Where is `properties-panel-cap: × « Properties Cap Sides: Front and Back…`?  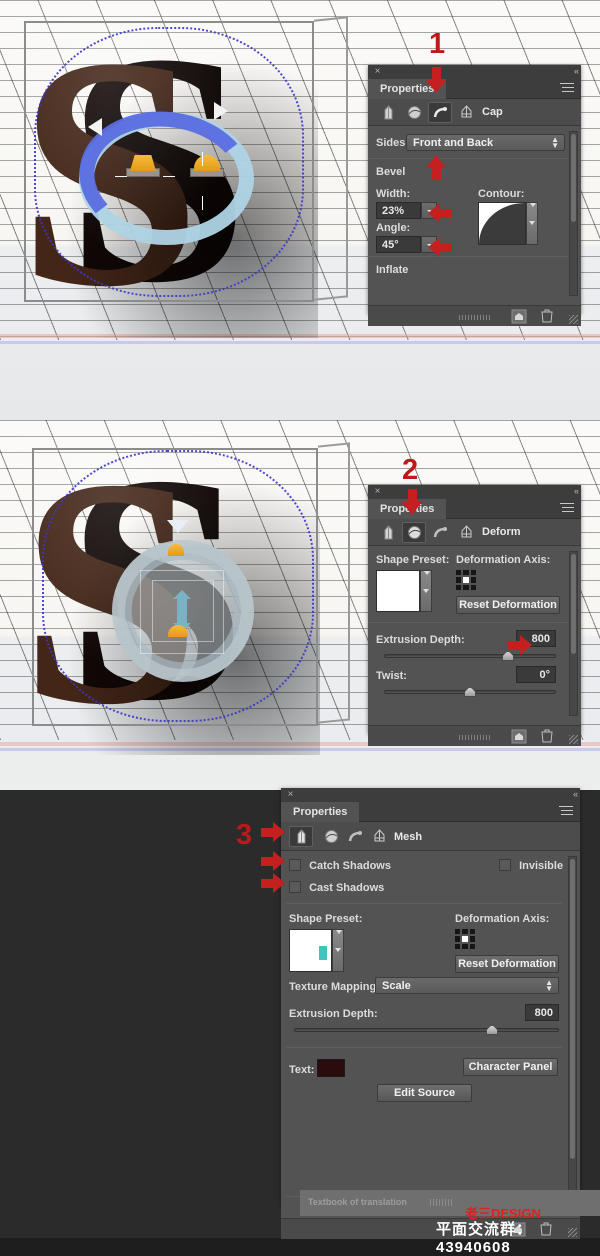
properties-panel-cap: × « Properties Cap Sides: Front and Back… is located at coordinates (474, 195).